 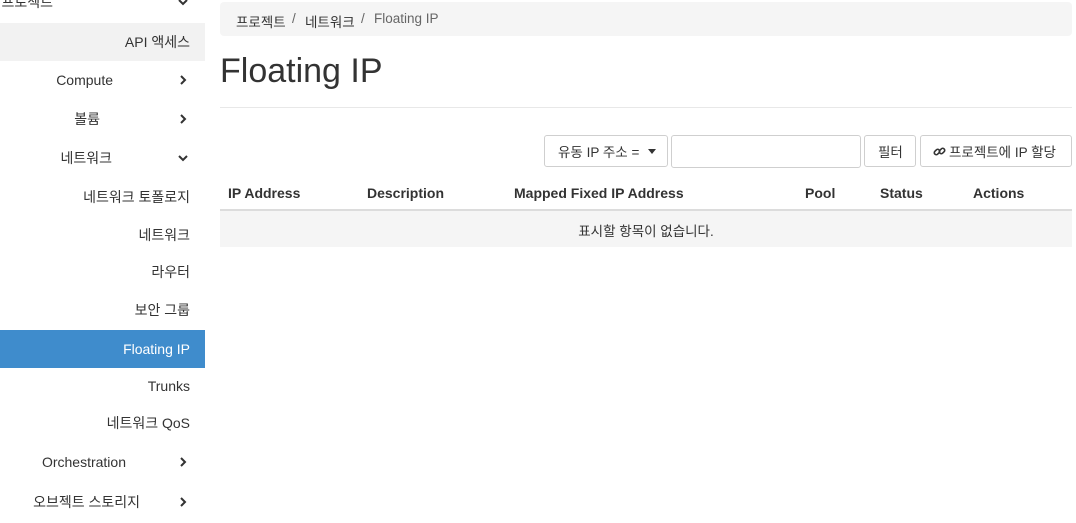 What do you see at coordinates (646, 19) in the screenshot?
I see `breadcrumb: 프로젝트 / 네트워크 / Floating IP` at bounding box center [646, 19].